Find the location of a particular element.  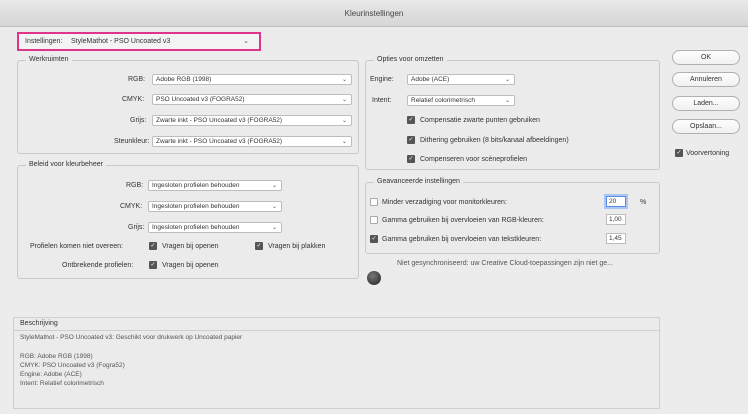

ok-button: OK is located at coordinates (706, 57).